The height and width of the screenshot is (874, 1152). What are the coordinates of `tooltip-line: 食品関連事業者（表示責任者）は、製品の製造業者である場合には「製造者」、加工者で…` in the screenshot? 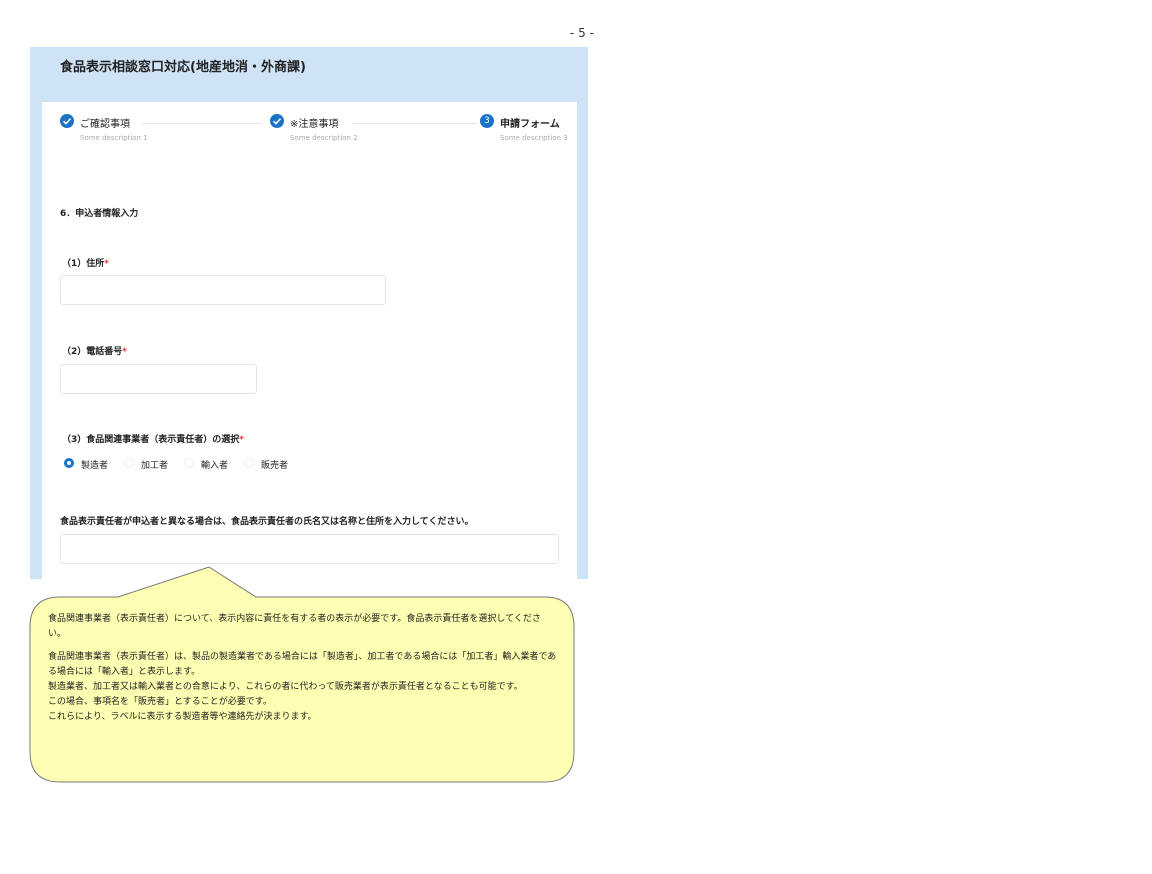 It's located at (302, 664).